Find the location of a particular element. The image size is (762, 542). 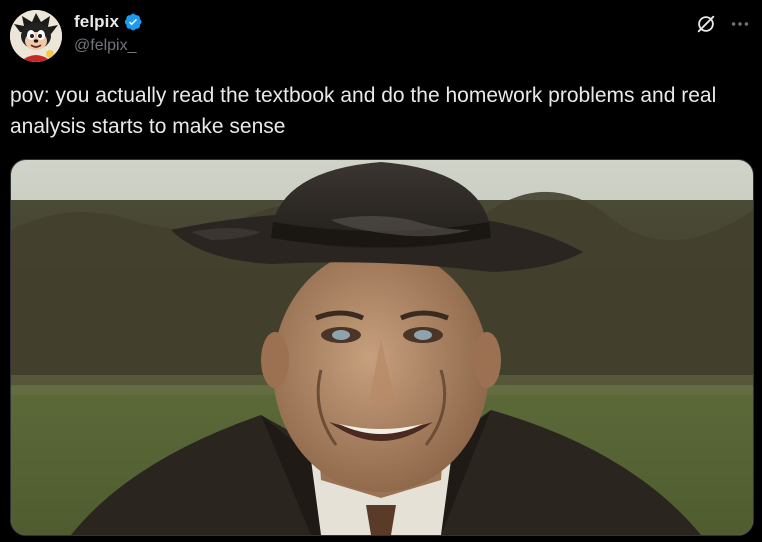

grok-icon is located at coordinates (706, 24).